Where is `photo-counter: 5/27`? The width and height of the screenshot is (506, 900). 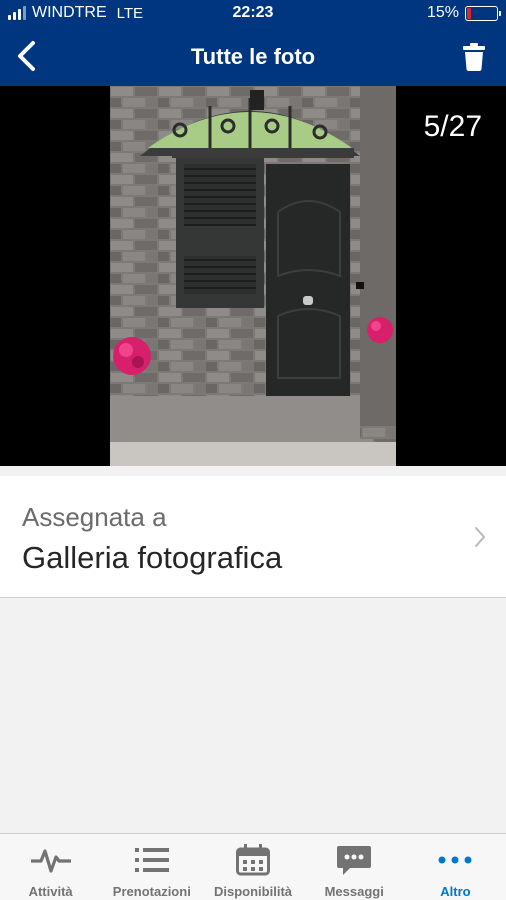 photo-counter: 5/27 is located at coordinates (452, 126).